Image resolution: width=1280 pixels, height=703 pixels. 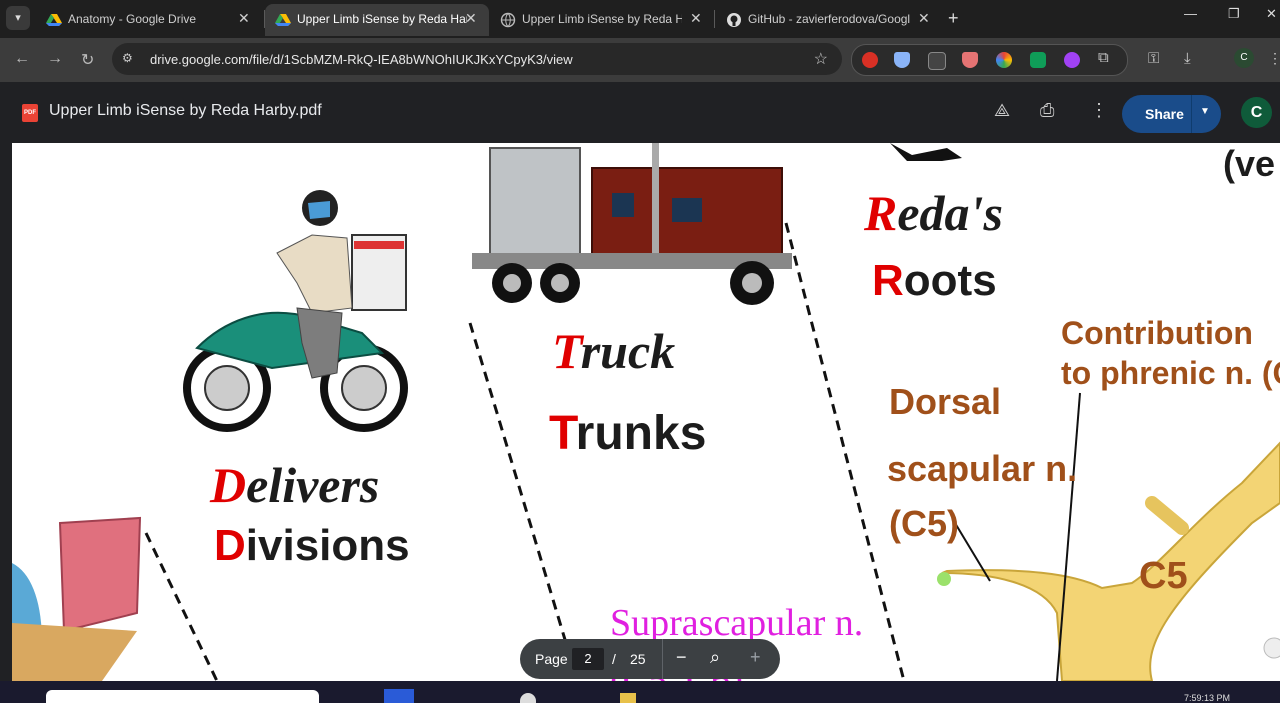 What do you see at coordinates (22, 59) in the screenshot?
I see `back-arrow-icon: ←` at bounding box center [22, 59].